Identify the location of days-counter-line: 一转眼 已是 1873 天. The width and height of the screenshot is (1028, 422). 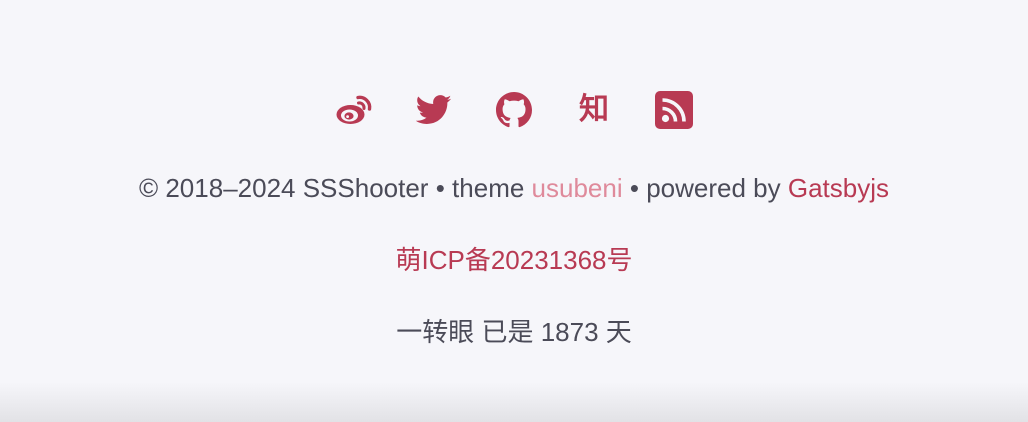
(514, 332).